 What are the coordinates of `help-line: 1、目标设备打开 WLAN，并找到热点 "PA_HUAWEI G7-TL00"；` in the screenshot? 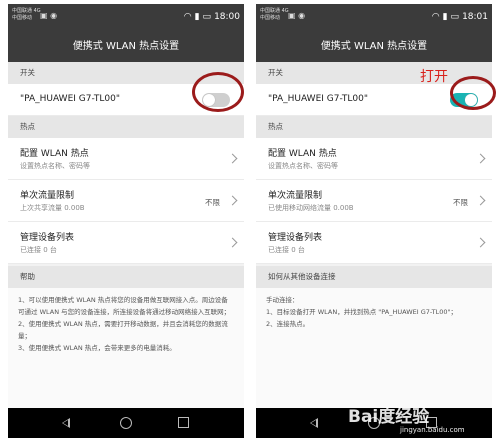 It's located at (361, 312).